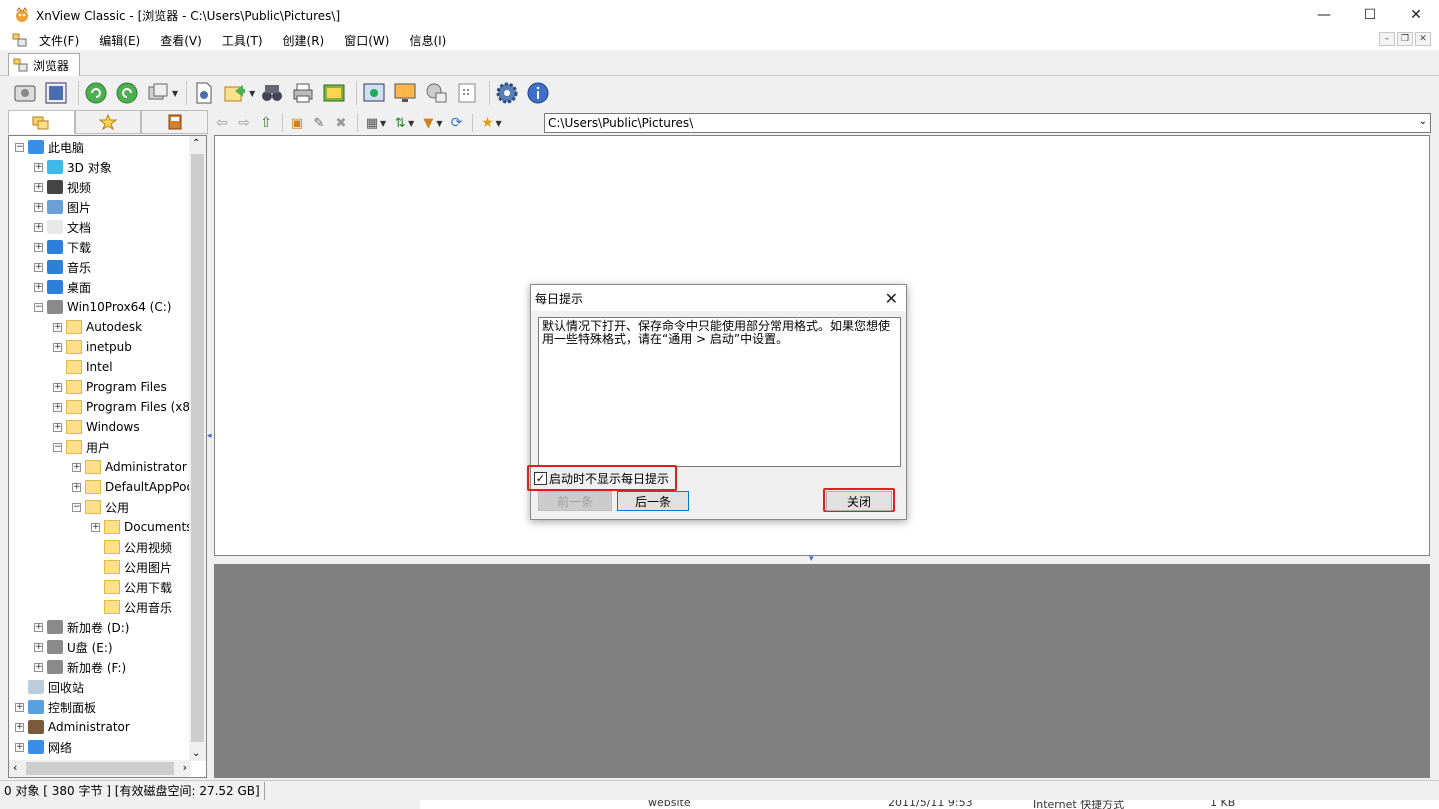 The height and width of the screenshot is (809, 1439). What do you see at coordinates (210, 456) in the screenshot?
I see `vertical-splitter: ◂` at bounding box center [210, 456].